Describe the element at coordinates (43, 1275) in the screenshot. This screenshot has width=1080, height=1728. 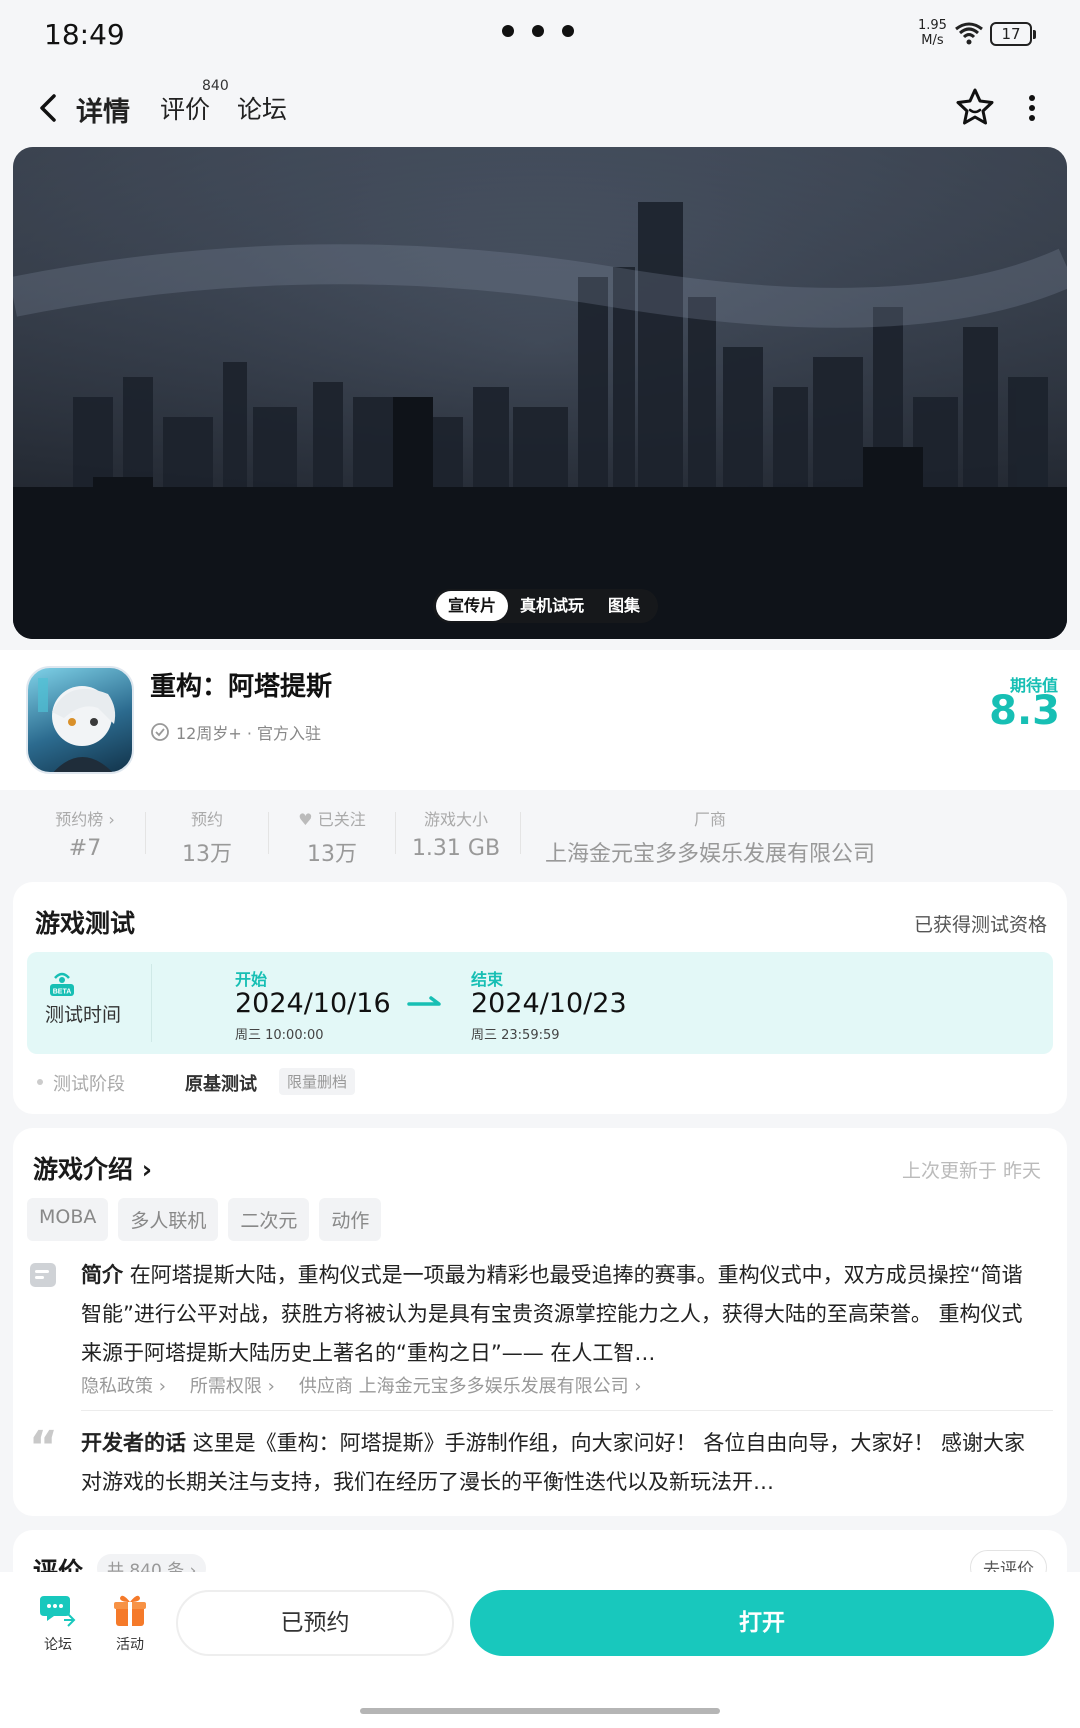
I see `document-icon` at that location.